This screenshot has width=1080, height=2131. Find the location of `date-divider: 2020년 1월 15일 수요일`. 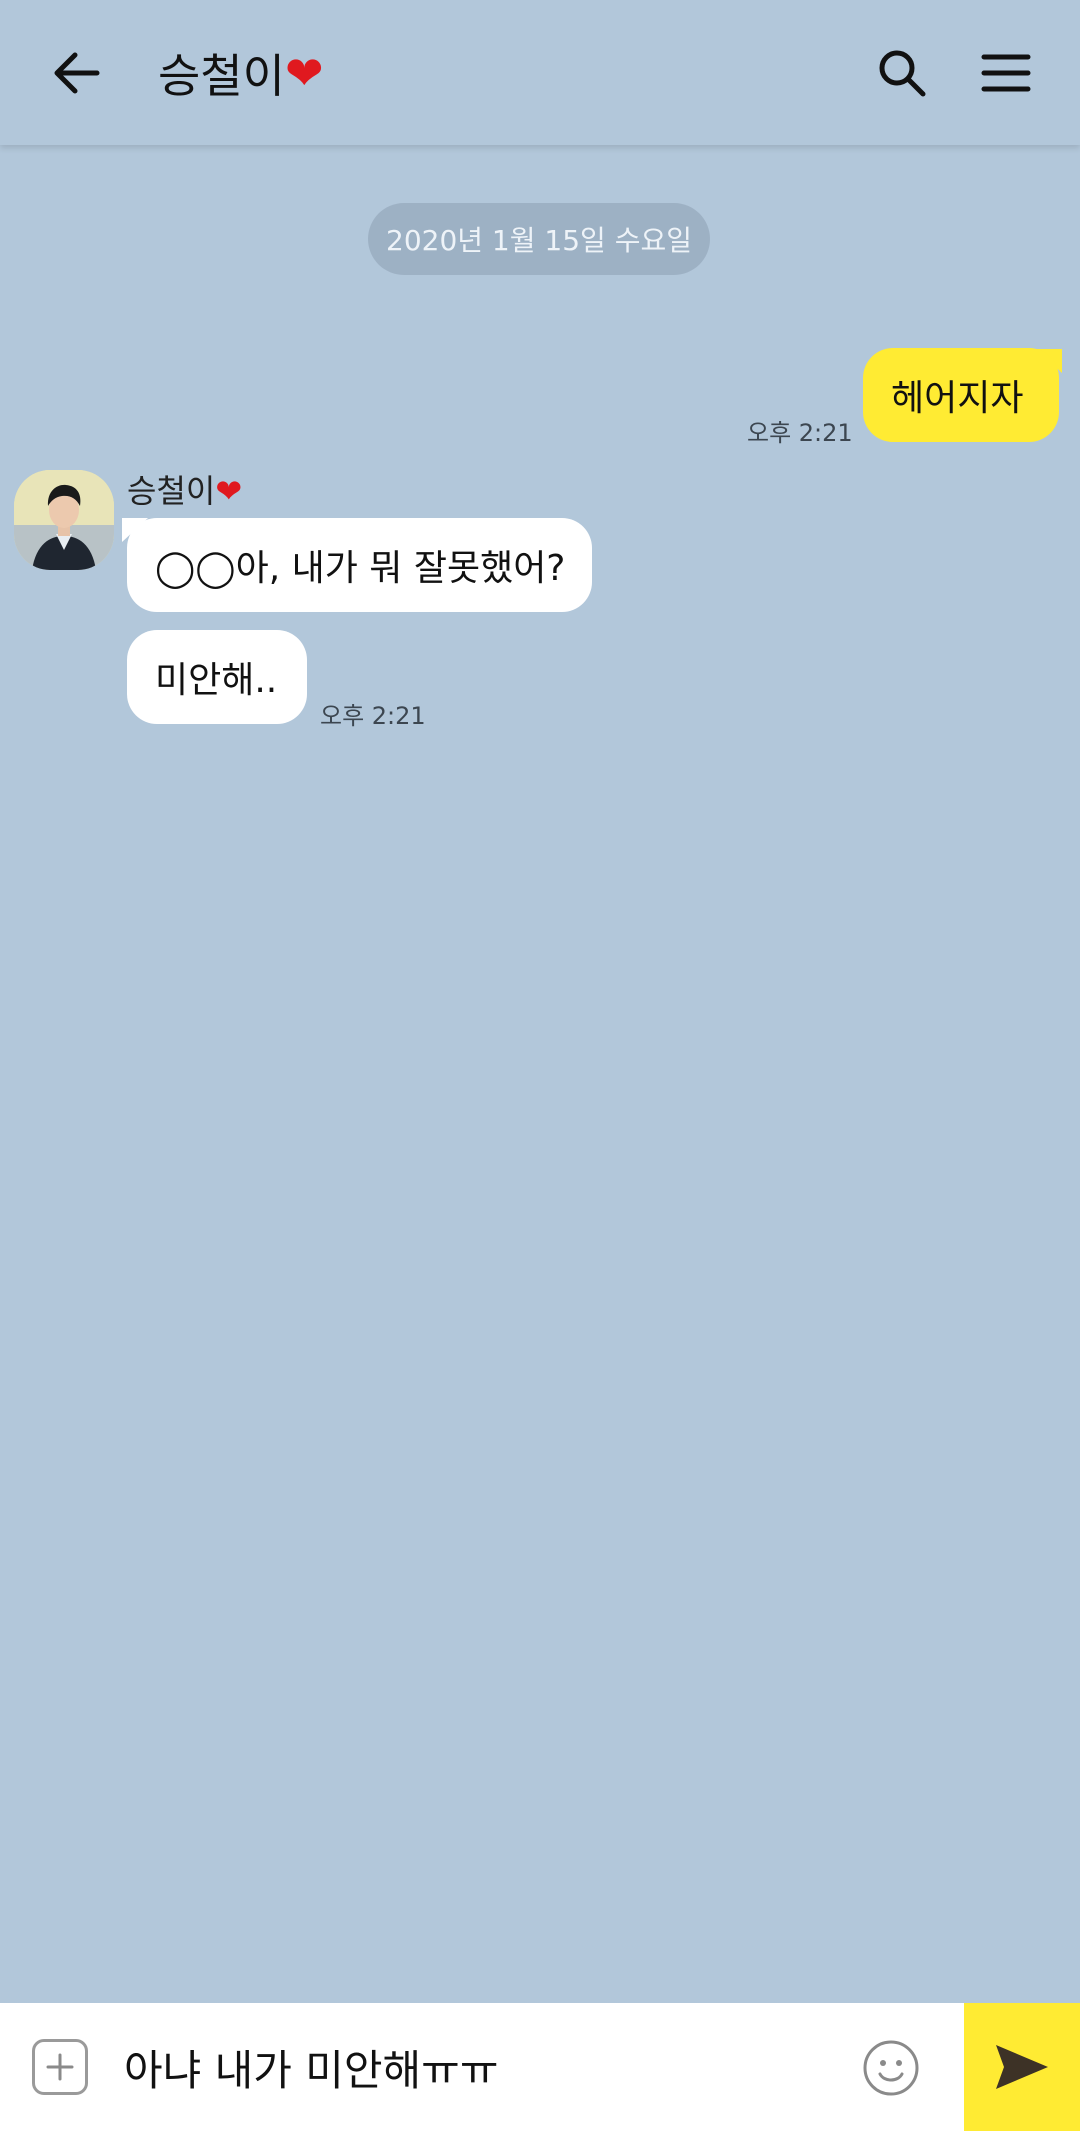

date-divider: 2020년 1월 15일 수요일 is located at coordinates (539, 239).